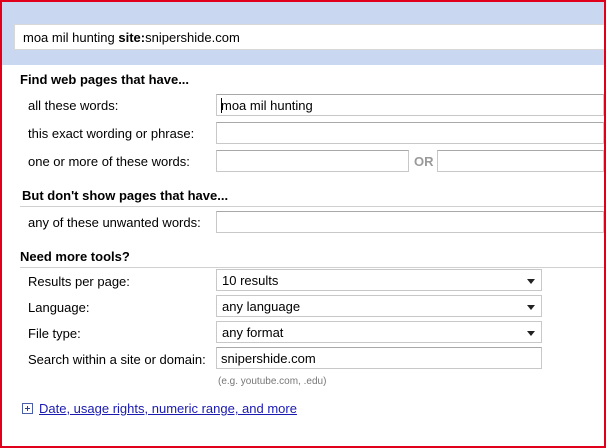 This screenshot has height=448, width=606. Describe the element at coordinates (59, 307) in the screenshot. I see `language-label: Language:` at that location.